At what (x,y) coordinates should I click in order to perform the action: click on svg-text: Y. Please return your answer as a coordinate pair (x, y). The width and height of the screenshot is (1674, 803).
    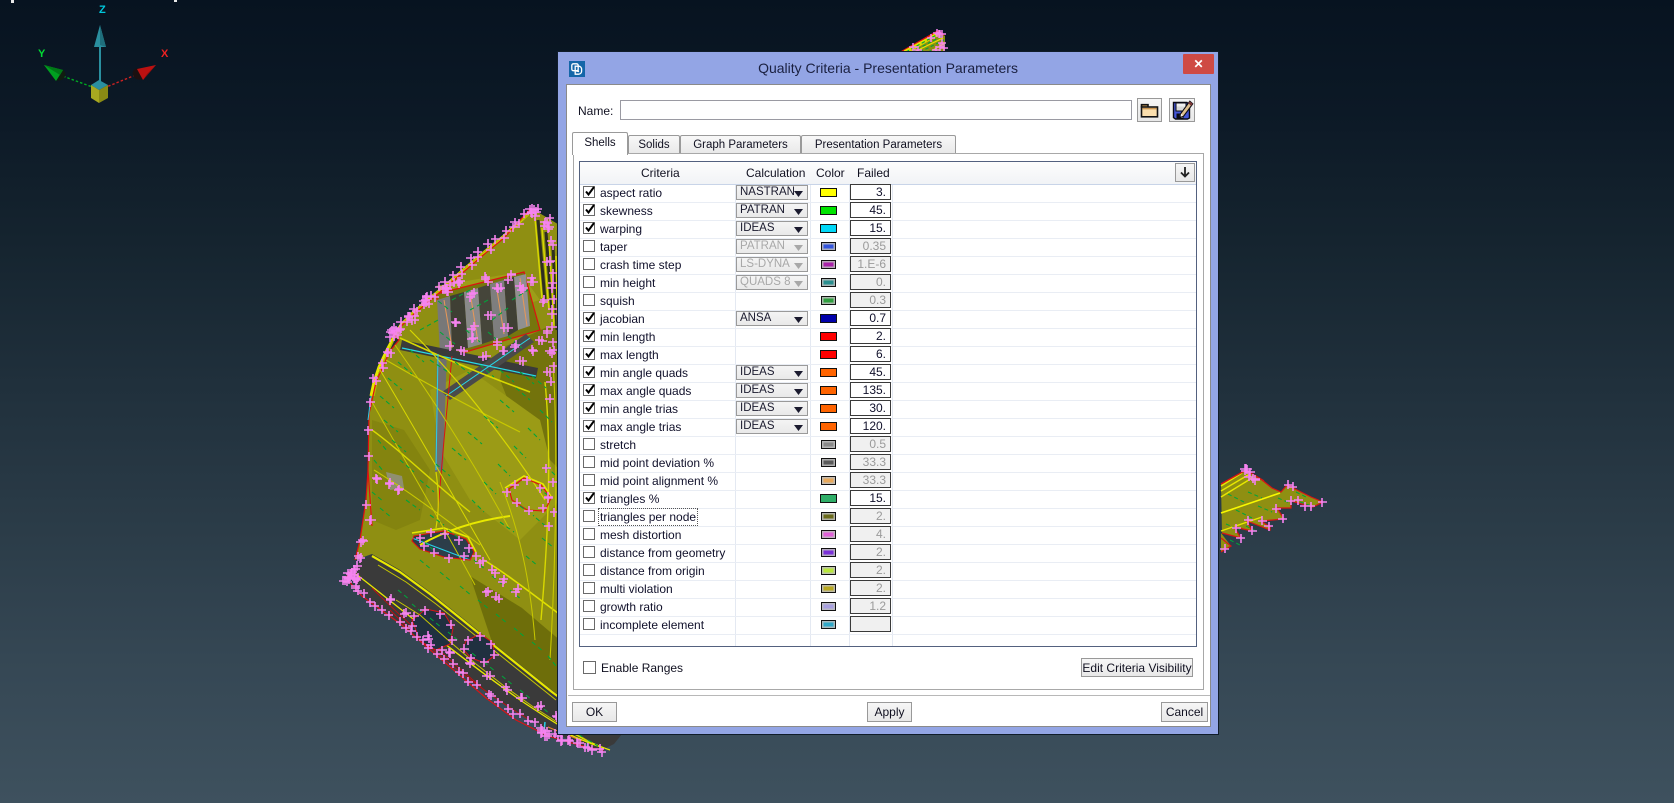
    Looking at the image, I should click on (42, 54).